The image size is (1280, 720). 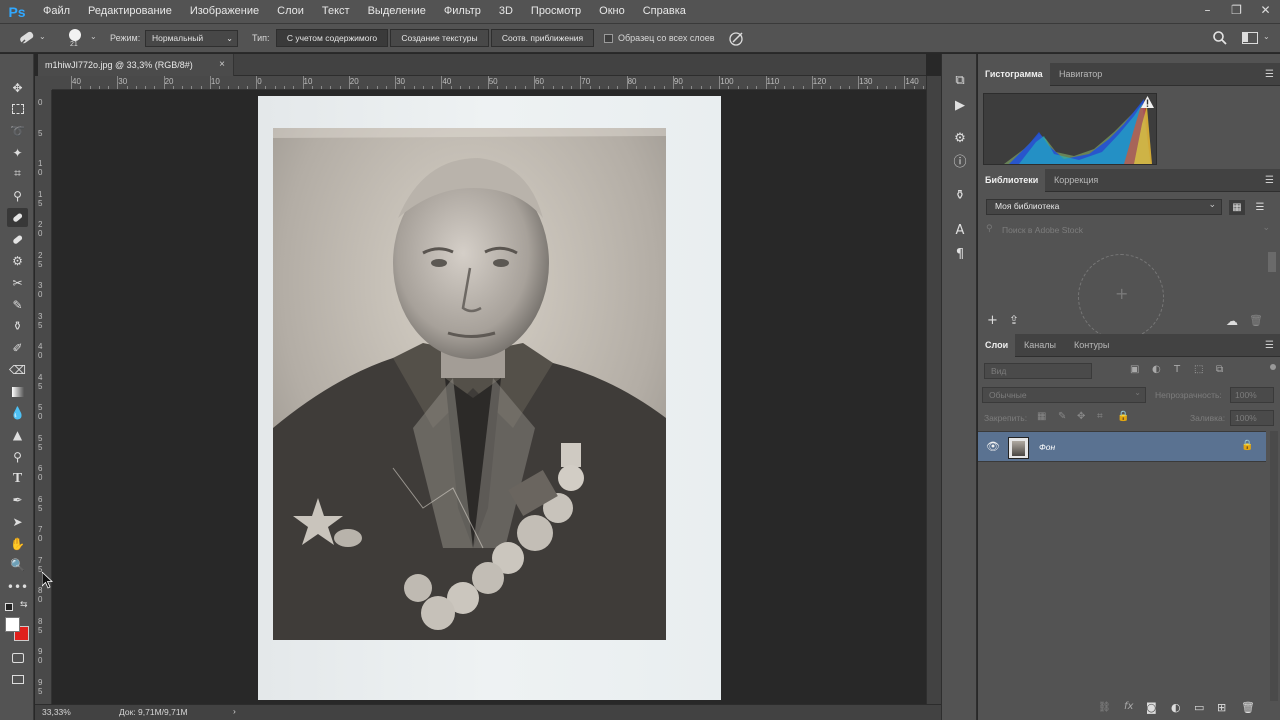 What do you see at coordinates (1236, 11) in the screenshot?
I see `restore-button: ❐` at bounding box center [1236, 11].